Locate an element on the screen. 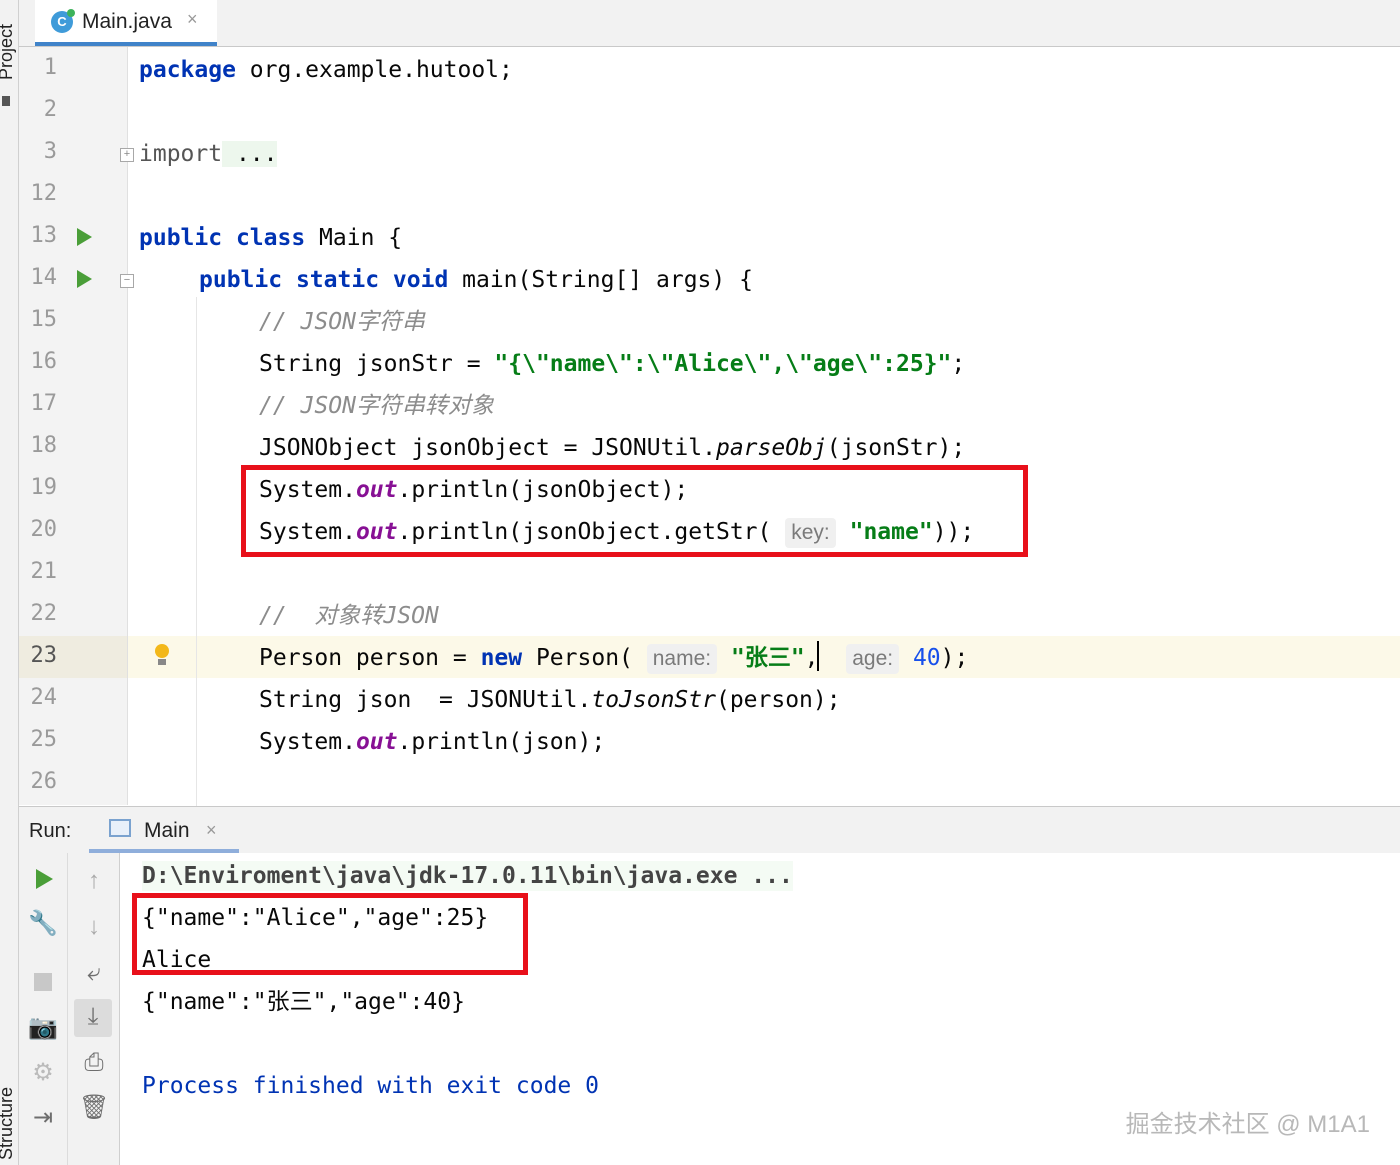 This screenshot has width=1400, height=1165. run-toolbar-secondary: ↑ ↓ ⤶ ⤓ ⎙ 🗑 is located at coordinates (94, 1009).